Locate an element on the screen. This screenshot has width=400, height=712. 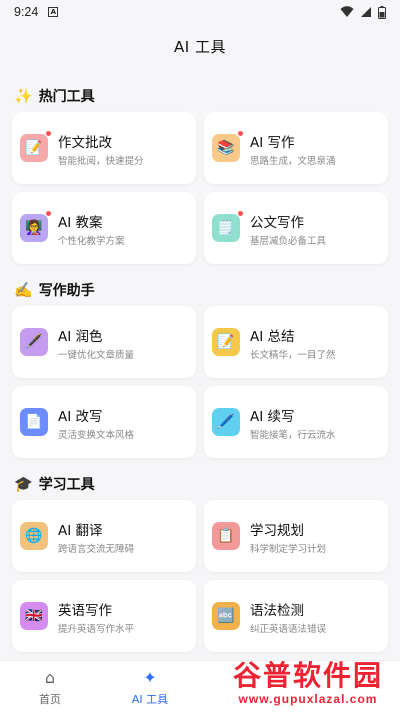
sparkle-icon: ✨ is located at coordinates (23, 96).